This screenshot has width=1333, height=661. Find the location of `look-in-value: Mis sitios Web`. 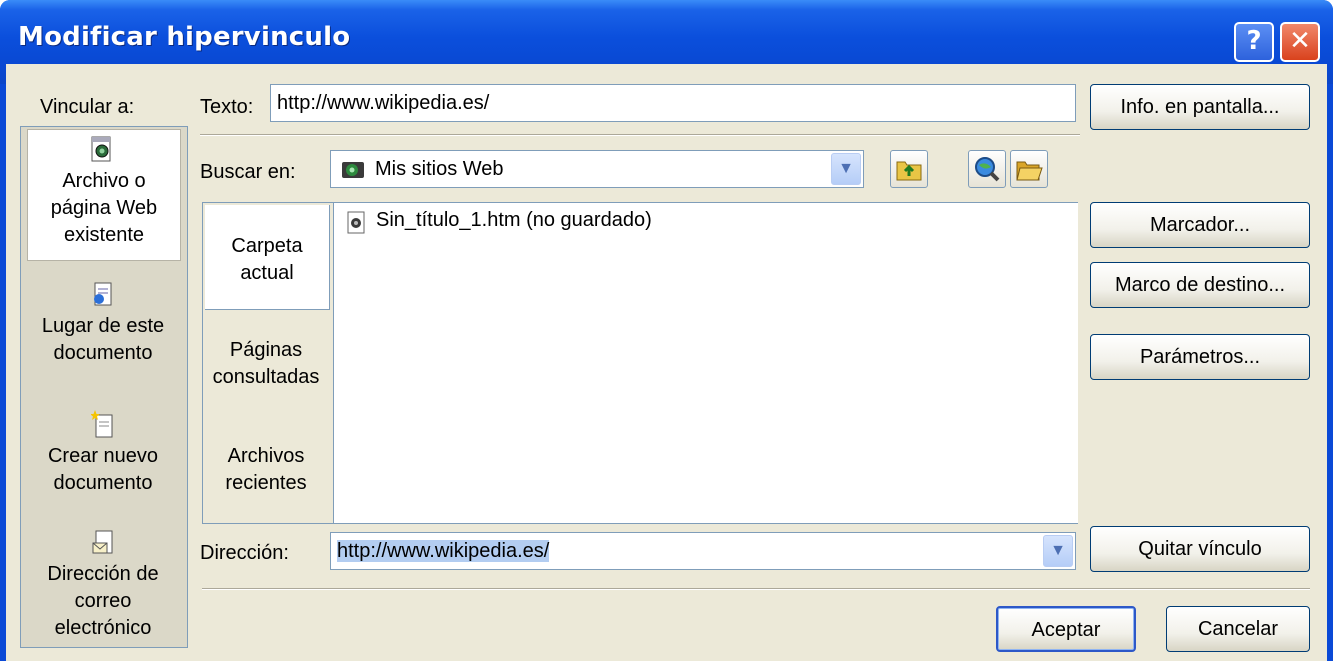

look-in-value: Mis sitios Web is located at coordinates (439, 169).